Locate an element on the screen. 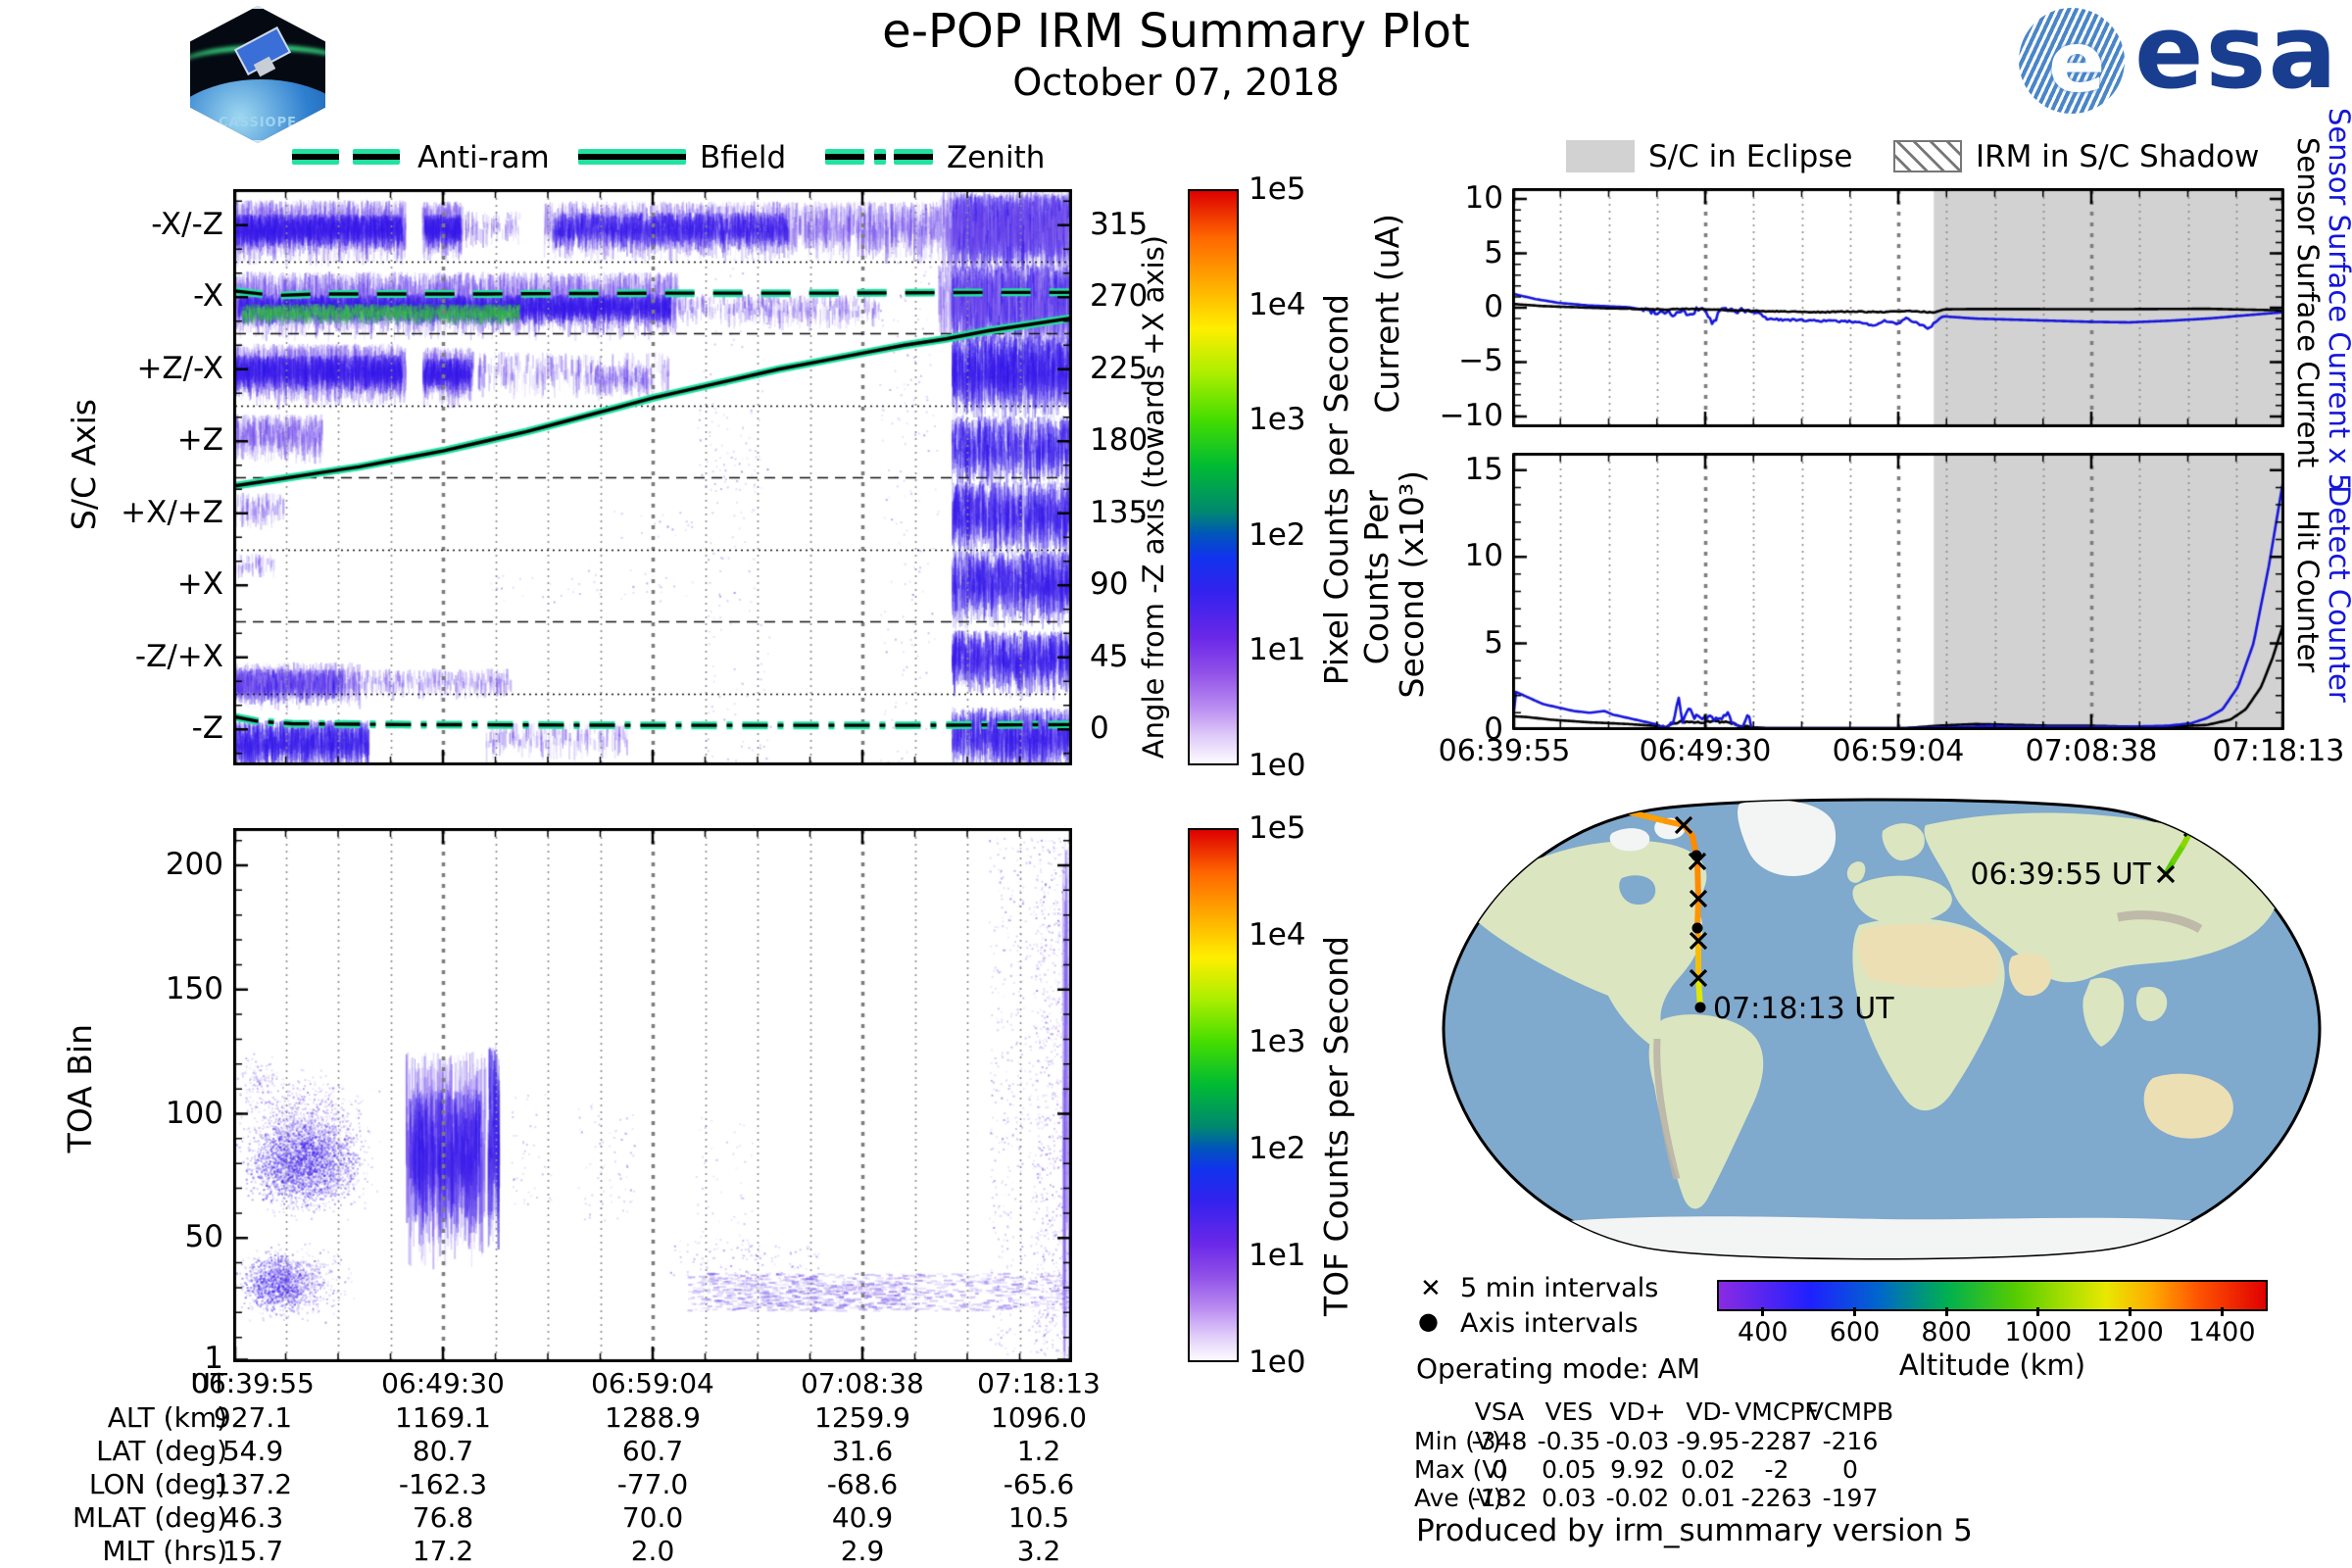  alt-tick-1000: 1000 is located at coordinates (2039, 1332).